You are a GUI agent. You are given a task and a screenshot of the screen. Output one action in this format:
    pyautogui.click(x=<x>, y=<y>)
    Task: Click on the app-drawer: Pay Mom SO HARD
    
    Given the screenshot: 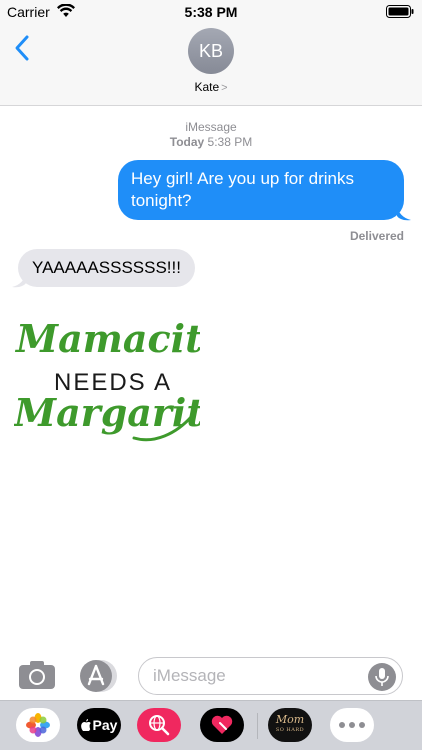 What is the action you would take?
    pyautogui.click(x=211, y=725)
    